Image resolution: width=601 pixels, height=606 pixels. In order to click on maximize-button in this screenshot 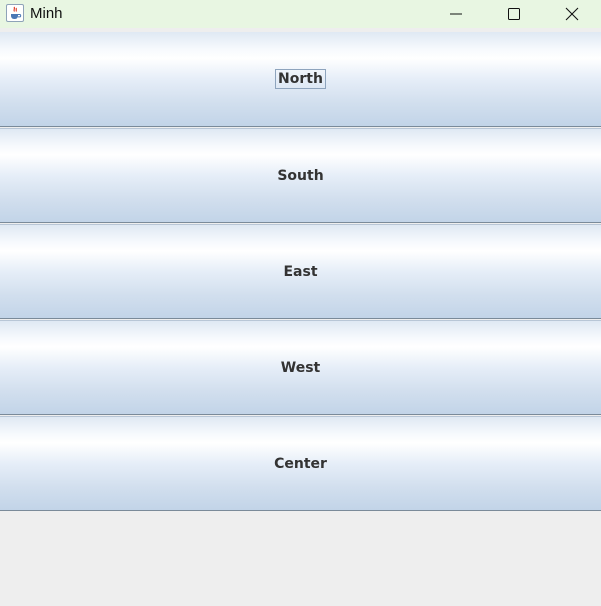, I will do `click(514, 14)`.